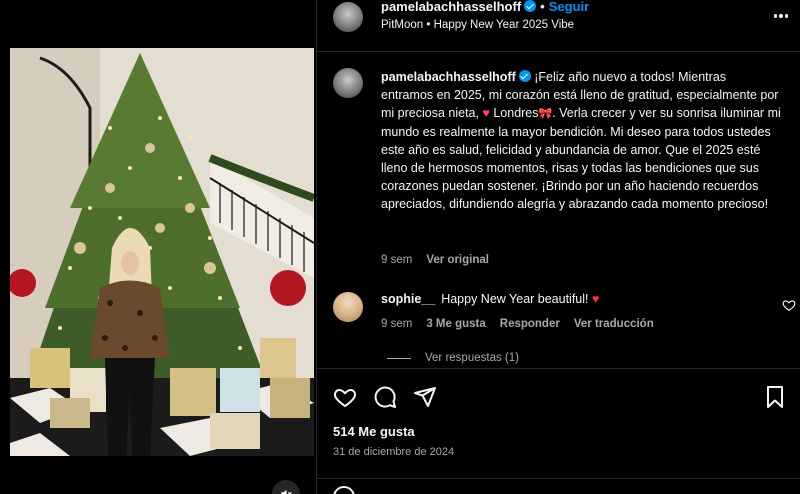  I want to click on author-username: pamelabachhasselhoff, so click(451, 7).